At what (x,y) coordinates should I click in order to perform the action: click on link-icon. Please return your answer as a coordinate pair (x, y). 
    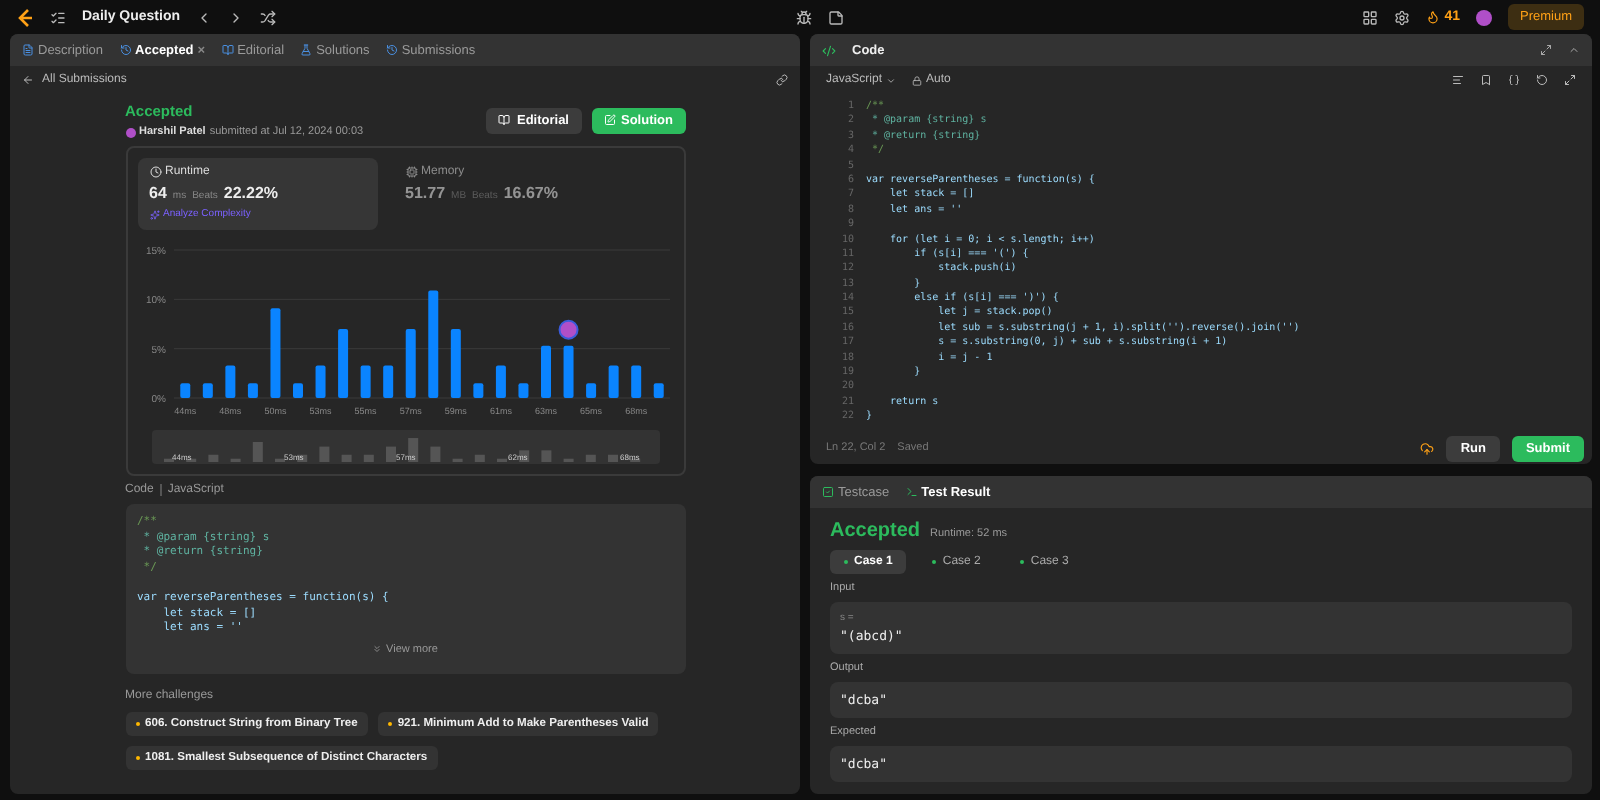
    Looking at the image, I should click on (782, 79).